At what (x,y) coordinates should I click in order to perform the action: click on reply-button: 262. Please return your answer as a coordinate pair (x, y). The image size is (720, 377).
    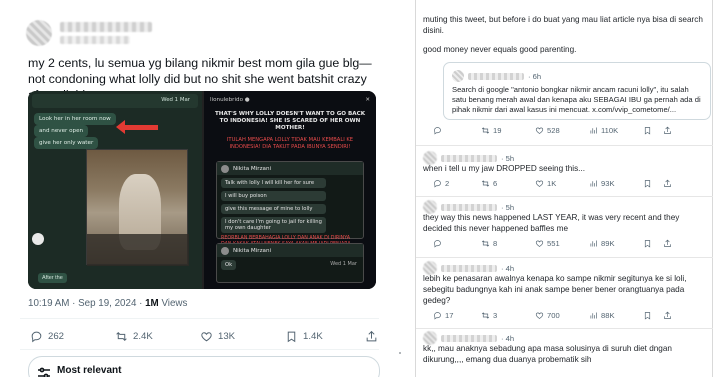
    Looking at the image, I should click on (72, 336).